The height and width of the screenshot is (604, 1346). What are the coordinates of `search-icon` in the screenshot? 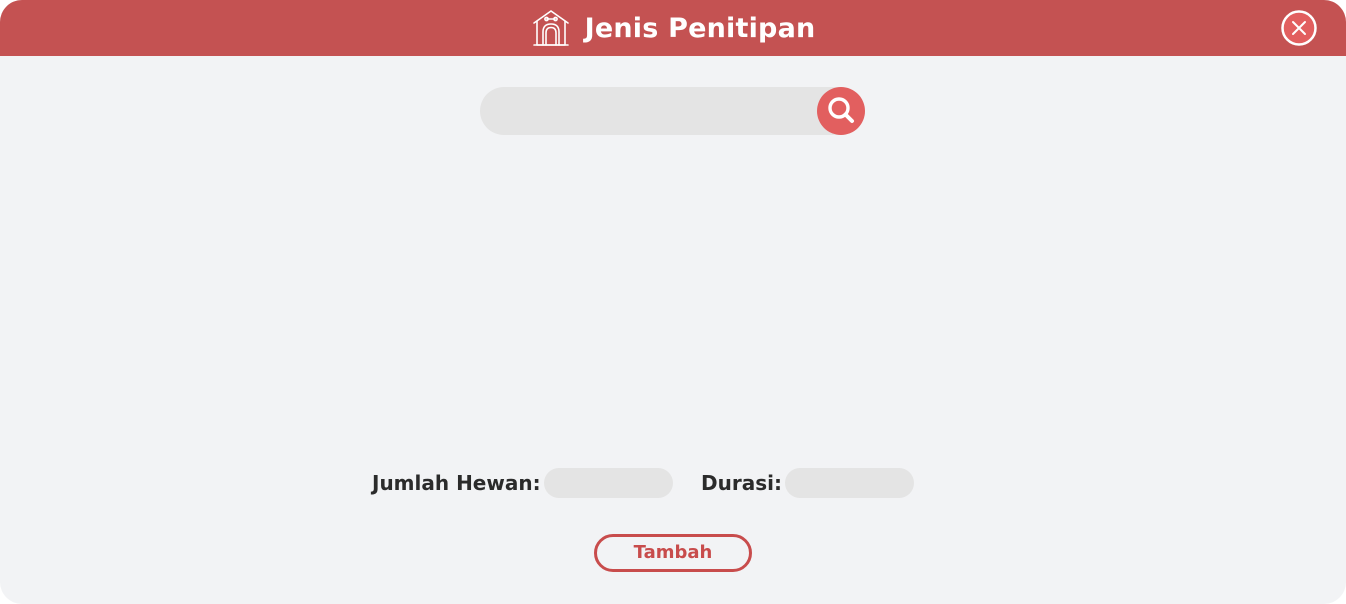 It's located at (841, 110).